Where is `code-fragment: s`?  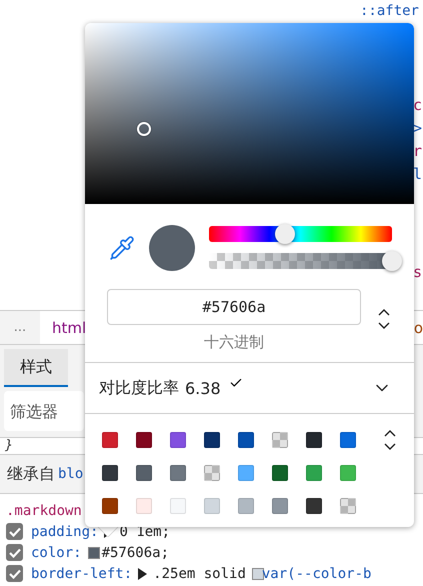
code-fragment: s is located at coordinates (418, 272).